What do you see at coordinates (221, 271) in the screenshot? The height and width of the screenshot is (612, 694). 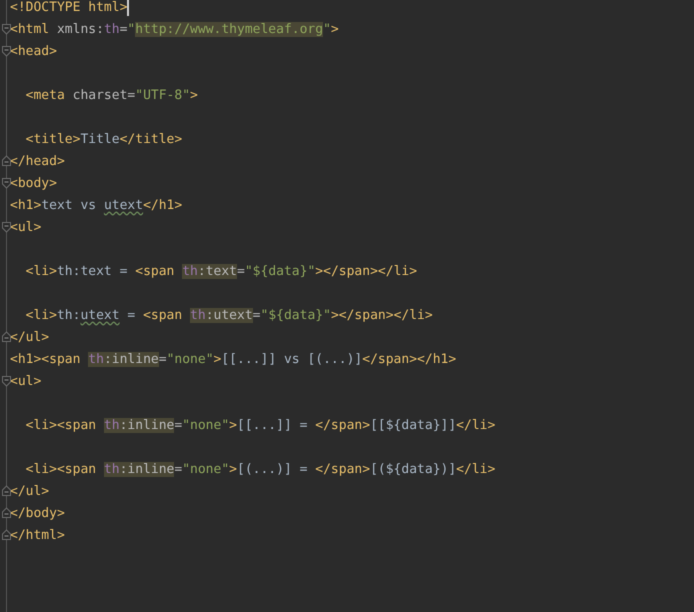 I see `code-line: <li>th:text = <span th:text="${data}"></span></li>` at bounding box center [221, 271].